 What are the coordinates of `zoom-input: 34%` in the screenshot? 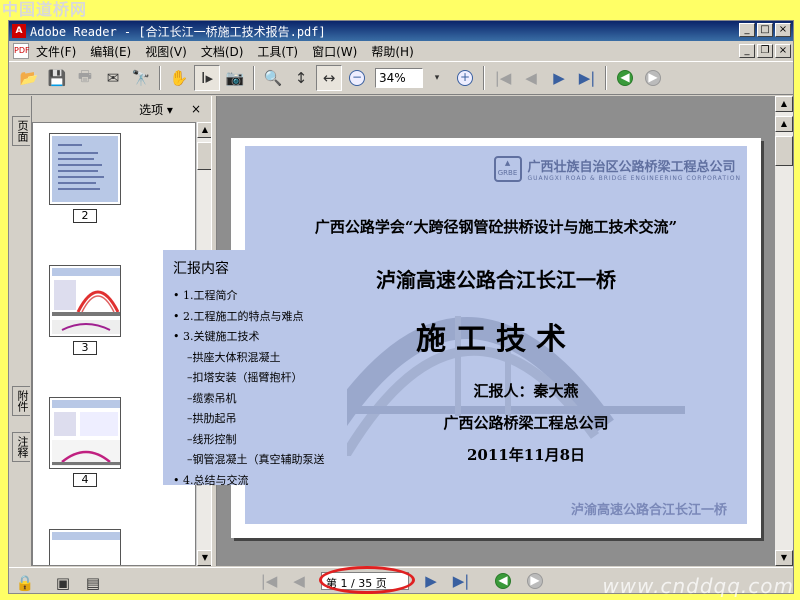 It's located at (399, 78).